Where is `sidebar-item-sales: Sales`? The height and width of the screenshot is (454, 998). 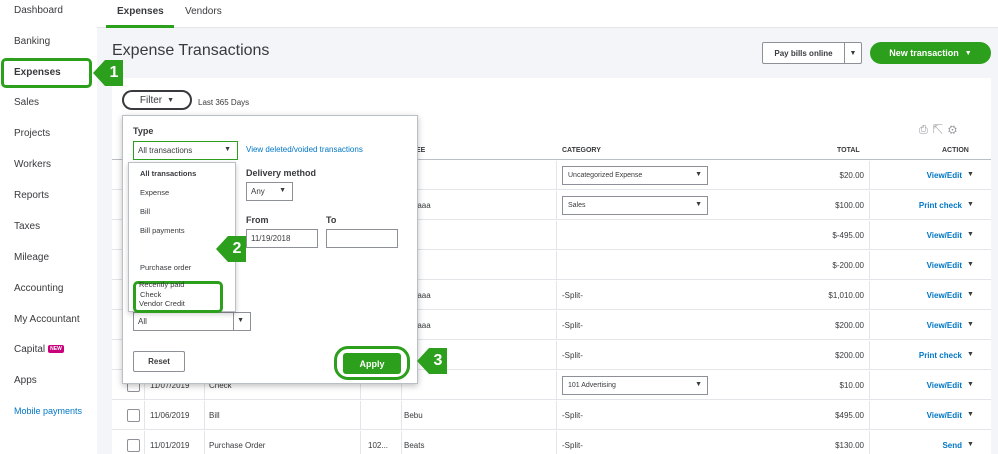
sidebar-item-sales: Sales is located at coordinates (26, 102).